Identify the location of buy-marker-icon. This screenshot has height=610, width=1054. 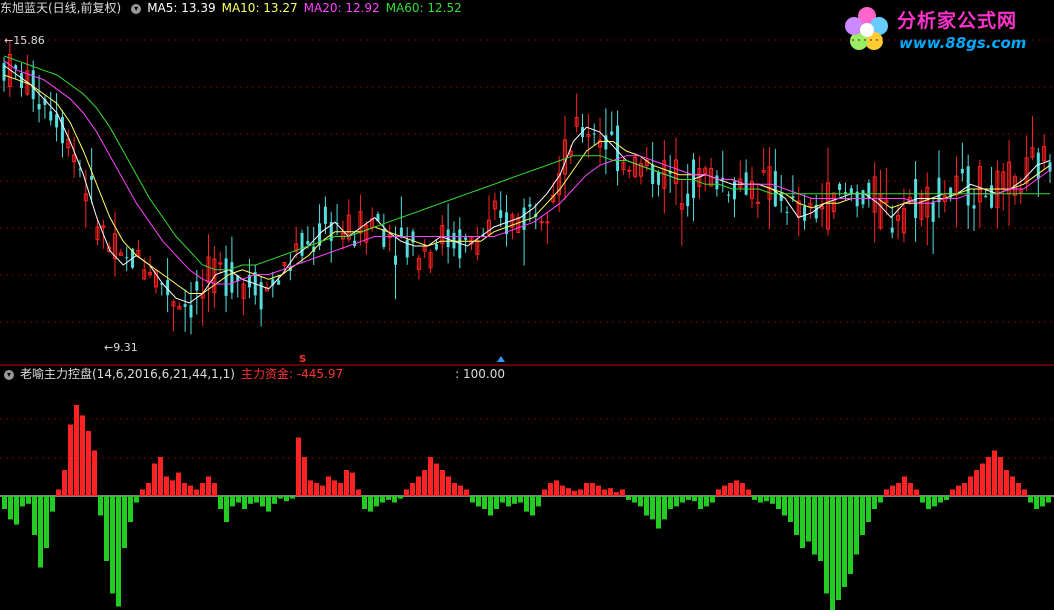
(501, 359).